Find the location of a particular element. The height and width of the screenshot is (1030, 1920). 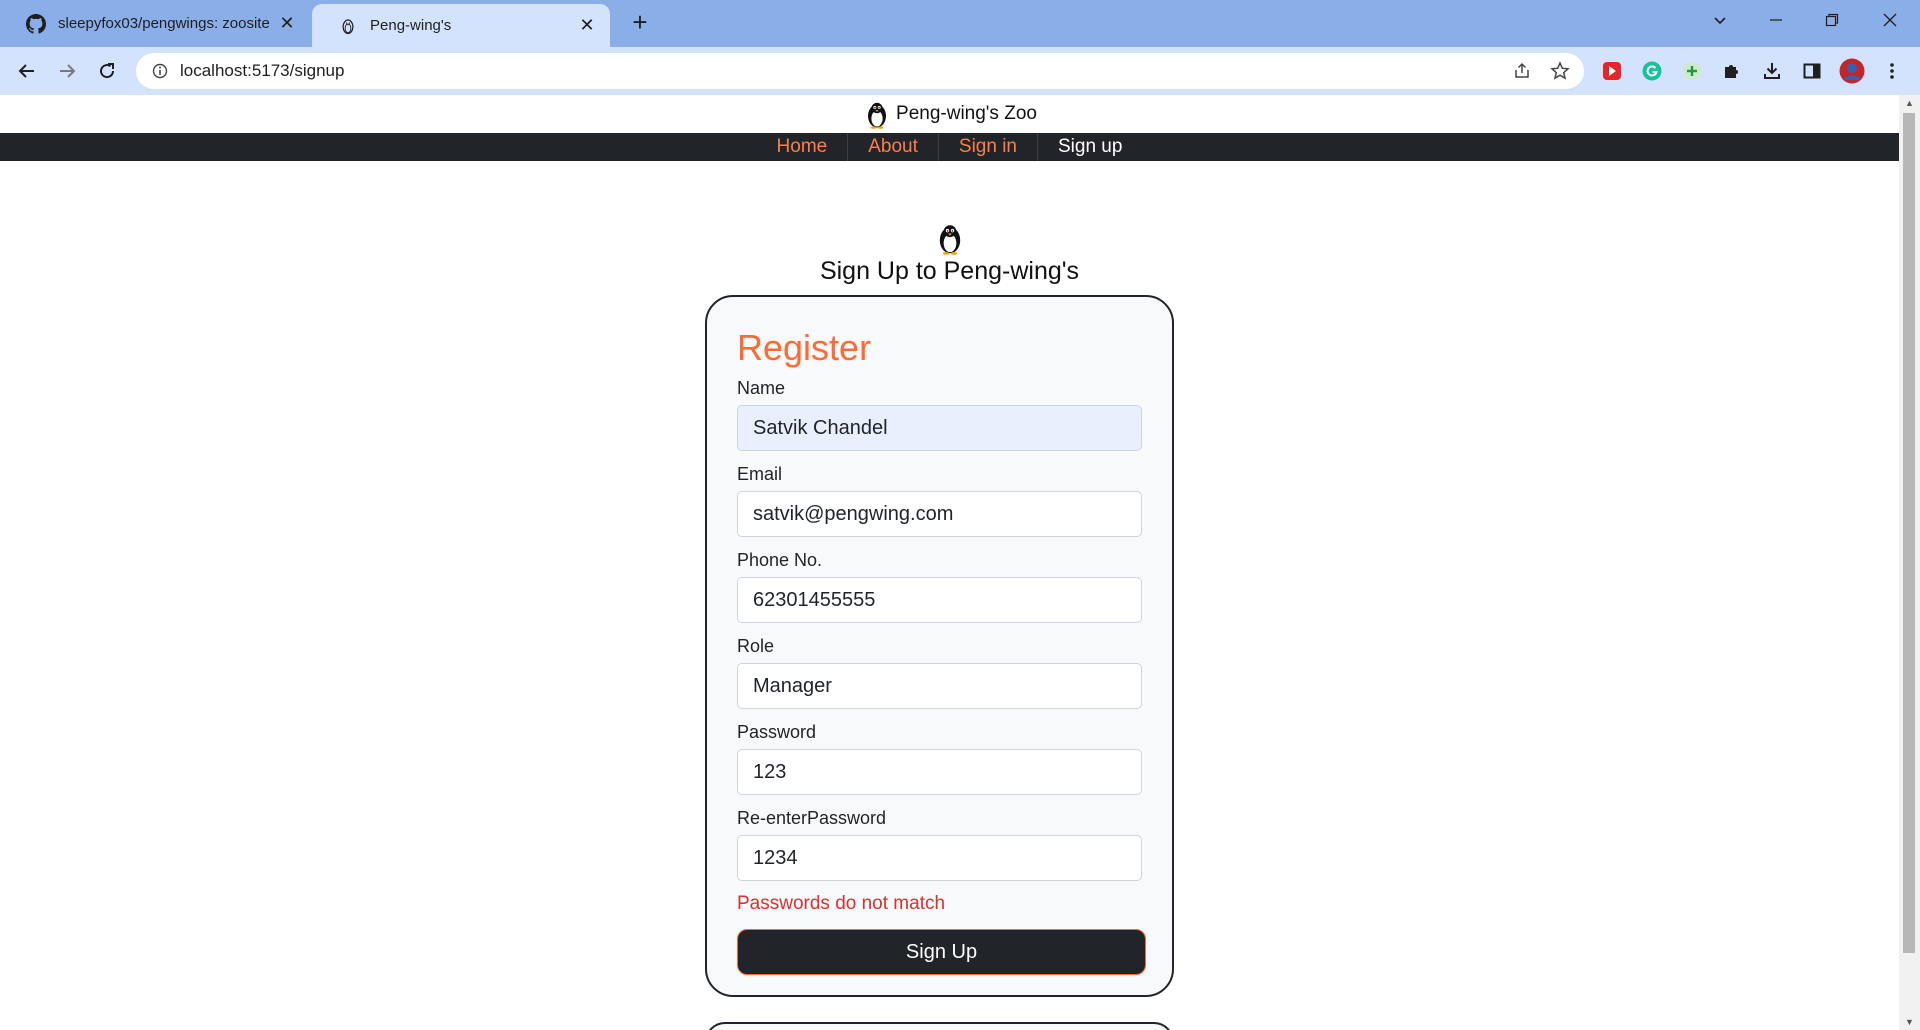

minimize-icon is located at coordinates (1776, 20).